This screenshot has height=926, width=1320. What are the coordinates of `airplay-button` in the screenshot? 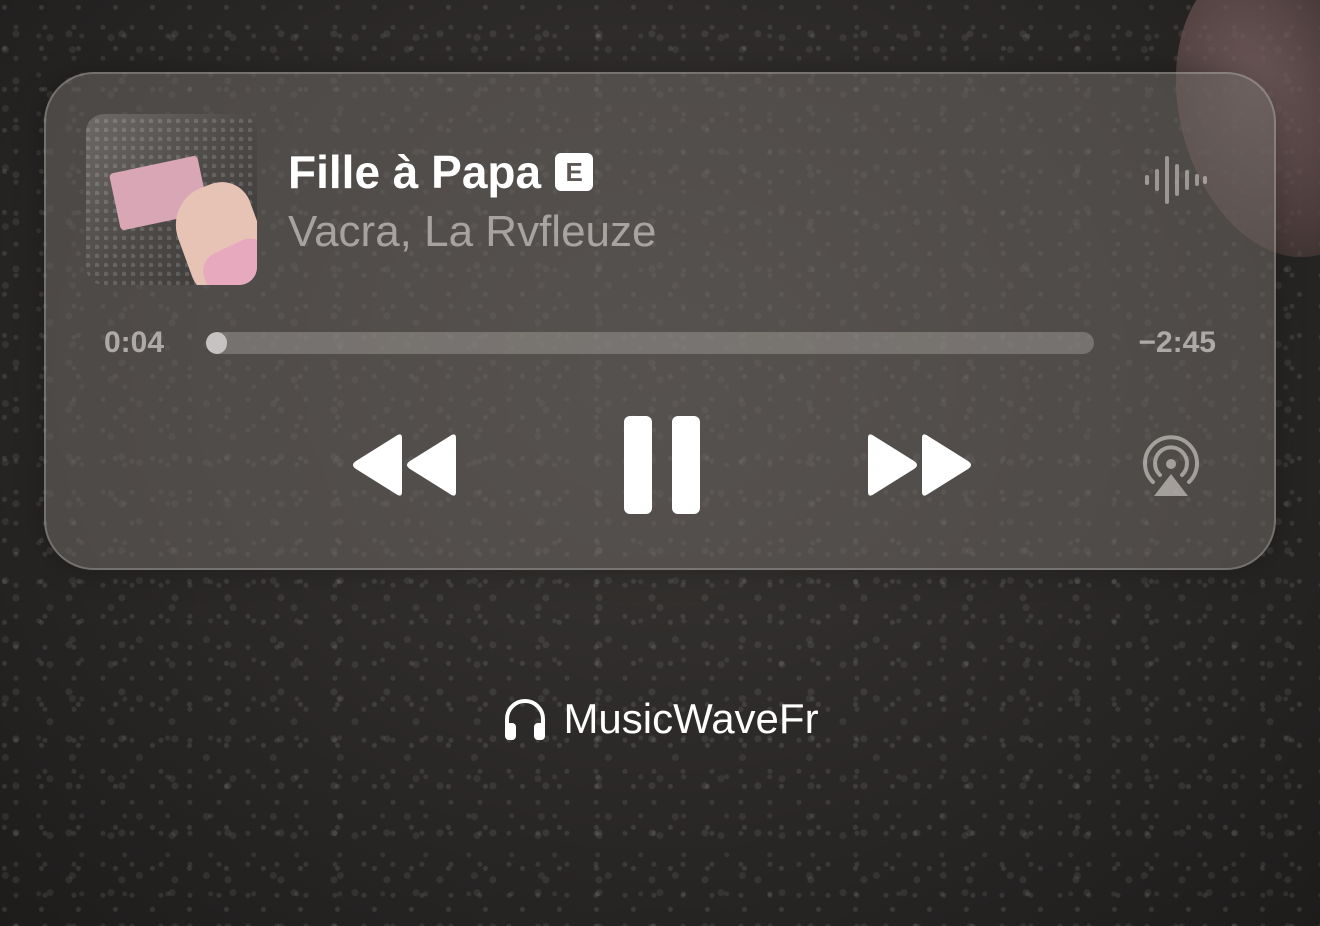 It's located at (1171, 465).